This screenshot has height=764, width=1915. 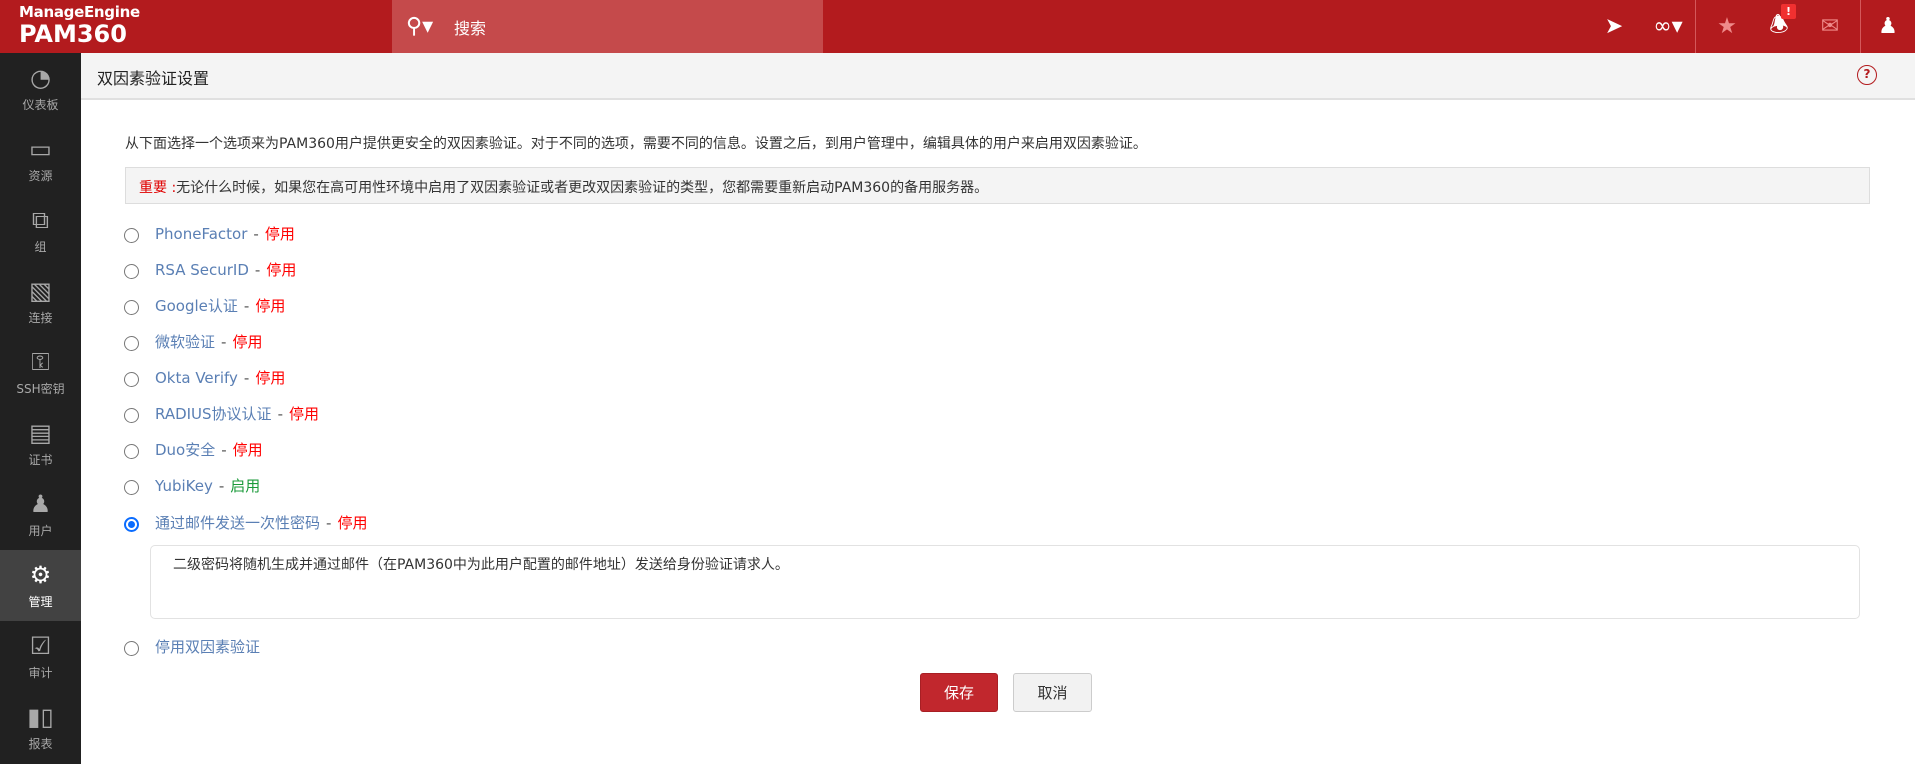 What do you see at coordinates (40, 78) in the screenshot?
I see `dashboard-icon: ◔` at bounding box center [40, 78].